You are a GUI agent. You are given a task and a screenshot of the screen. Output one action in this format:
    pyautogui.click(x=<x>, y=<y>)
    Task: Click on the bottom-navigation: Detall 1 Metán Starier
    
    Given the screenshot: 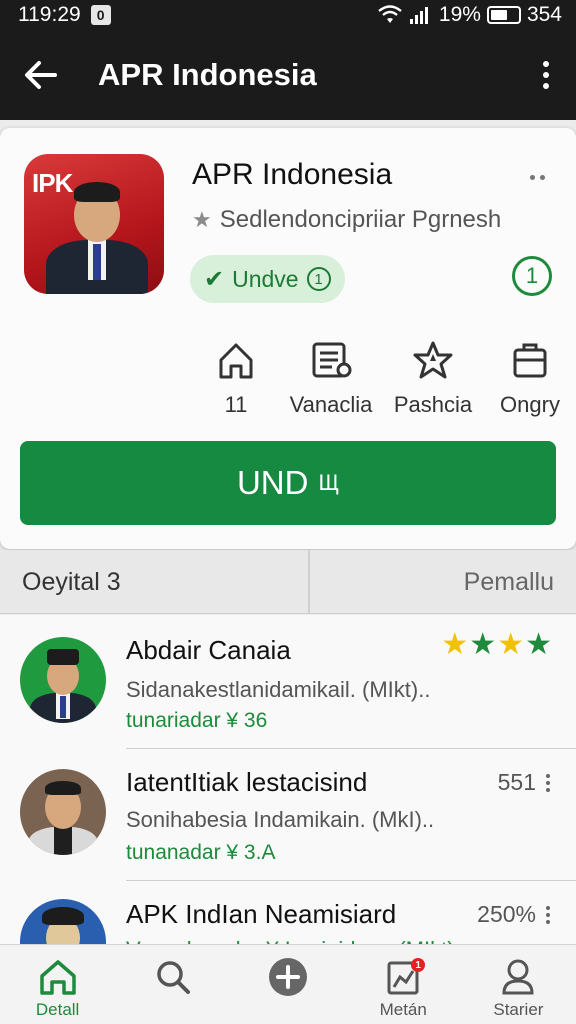 What is the action you would take?
    pyautogui.click(x=288, y=984)
    